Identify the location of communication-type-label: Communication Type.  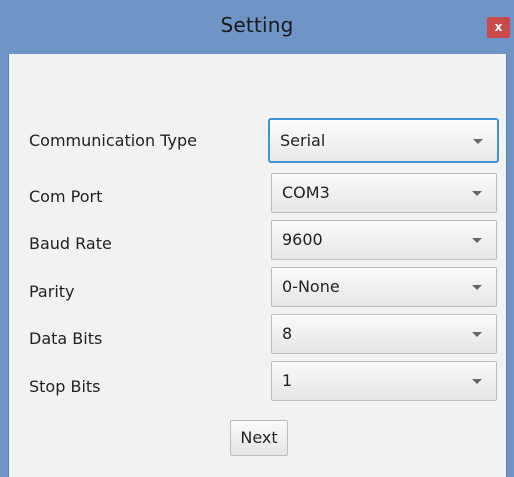
(113, 140).